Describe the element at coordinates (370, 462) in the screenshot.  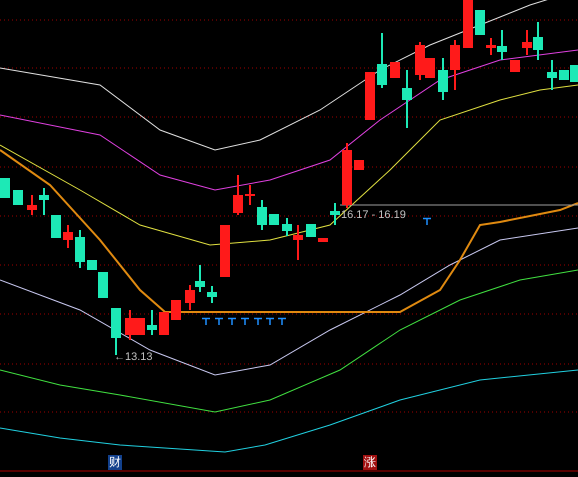
I see `marker-badge: 涨` at that location.